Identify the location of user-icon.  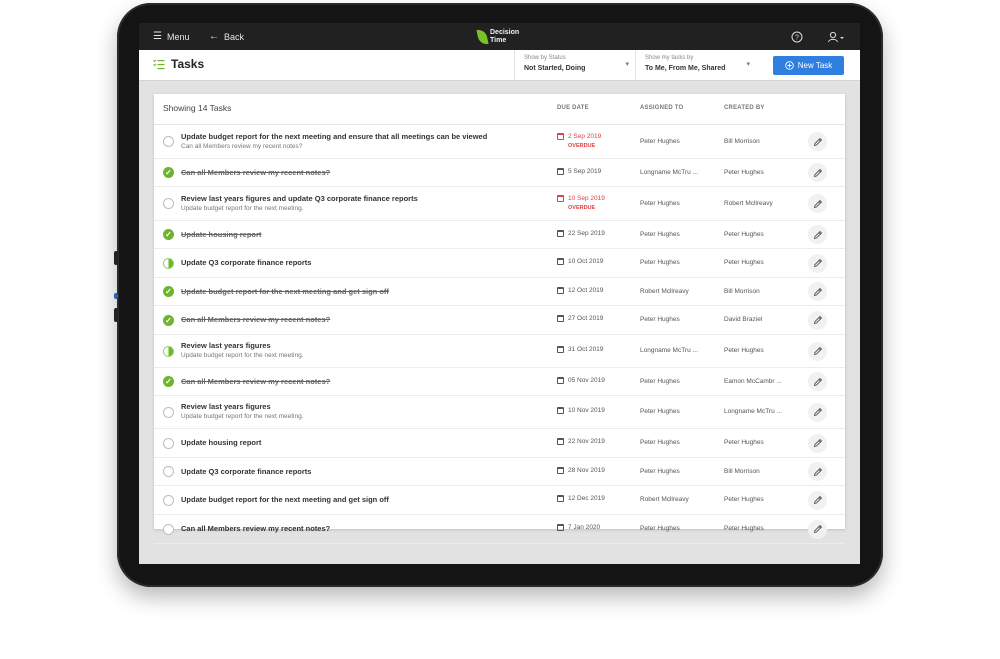
(836, 36).